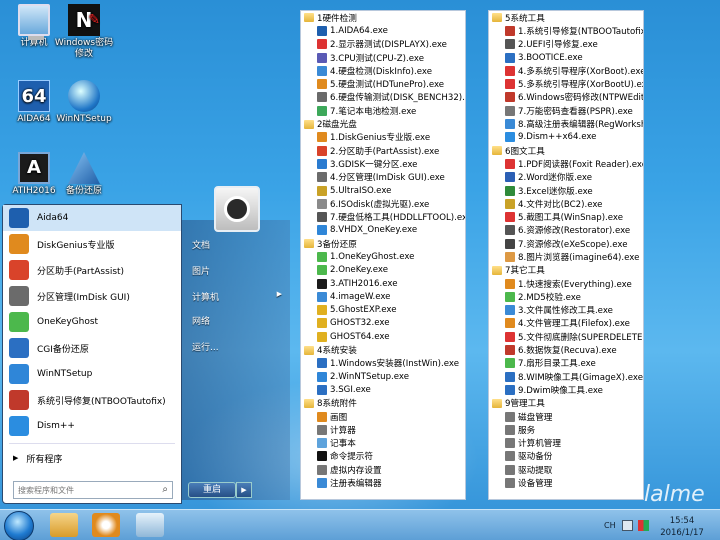  What do you see at coordinates (566, 456) in the screenshot?
I see `program-shortcut: 驱动备份` at bounding box center [566, 456].